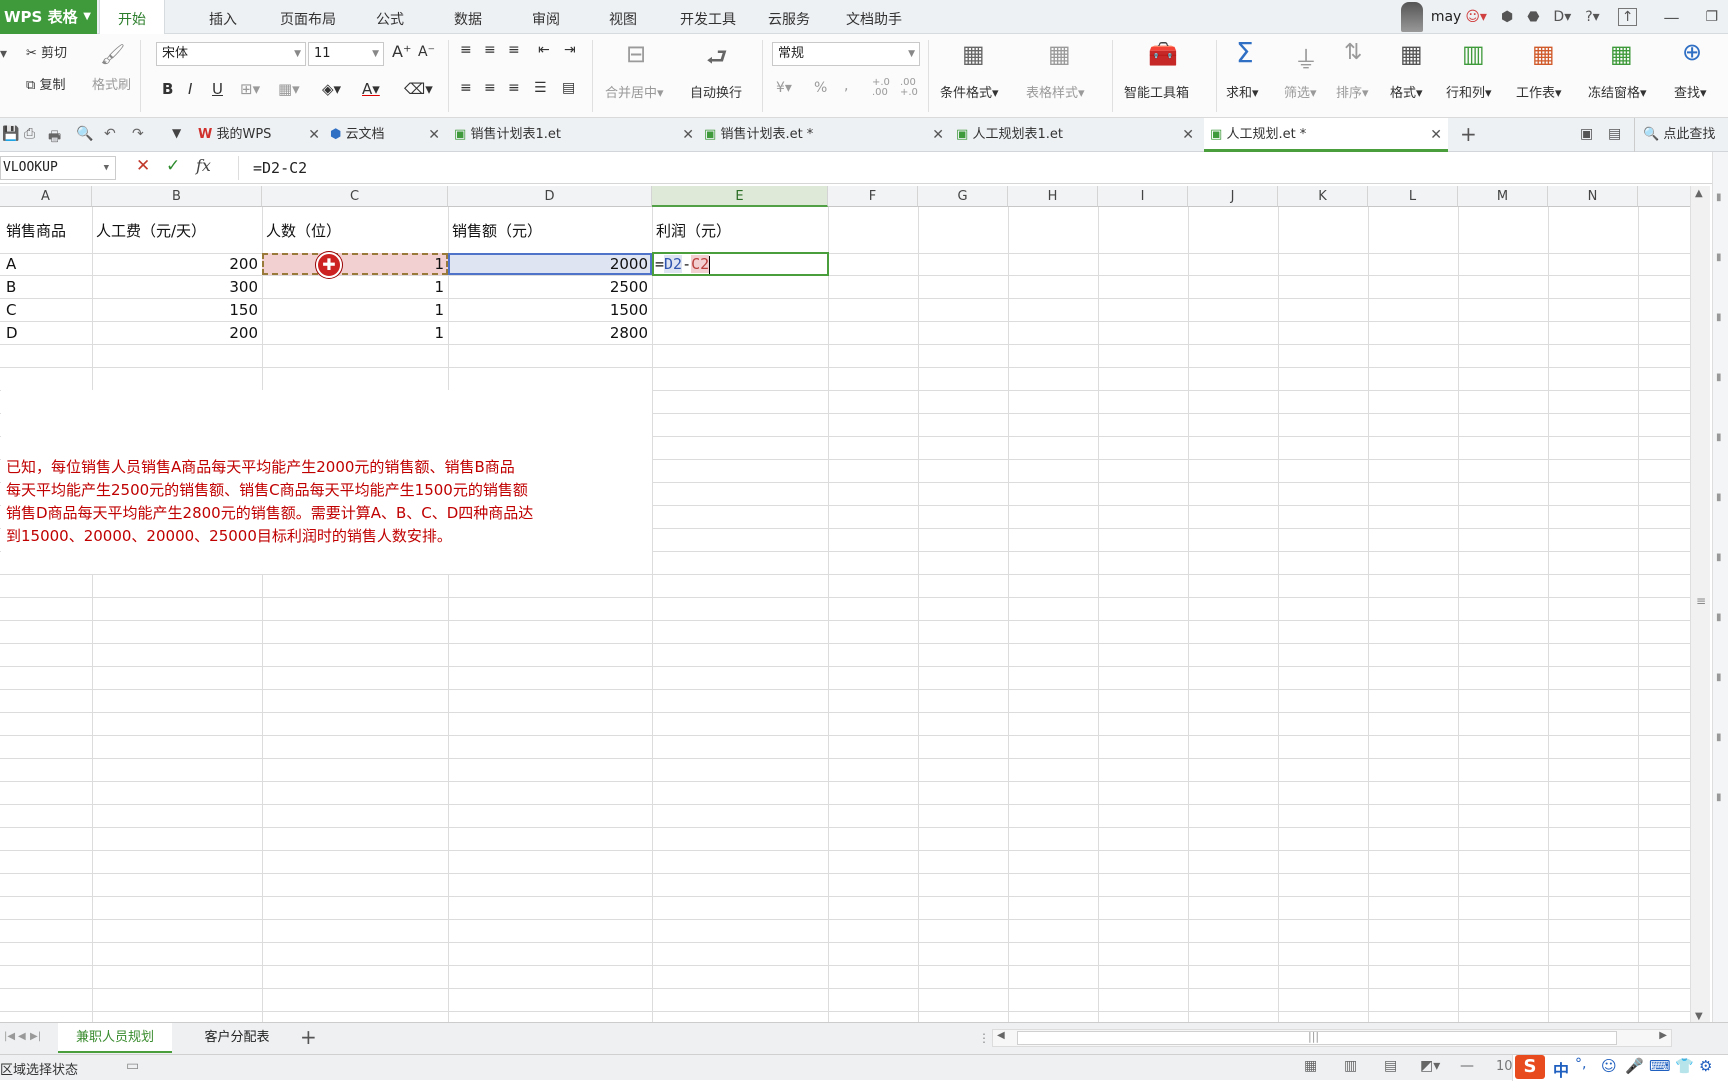 This screenshot has height=1081, width=1728. Describe the element at coordinates (1242, 91) in the screenshot. I see `sum-button: 求和▾` at that location.